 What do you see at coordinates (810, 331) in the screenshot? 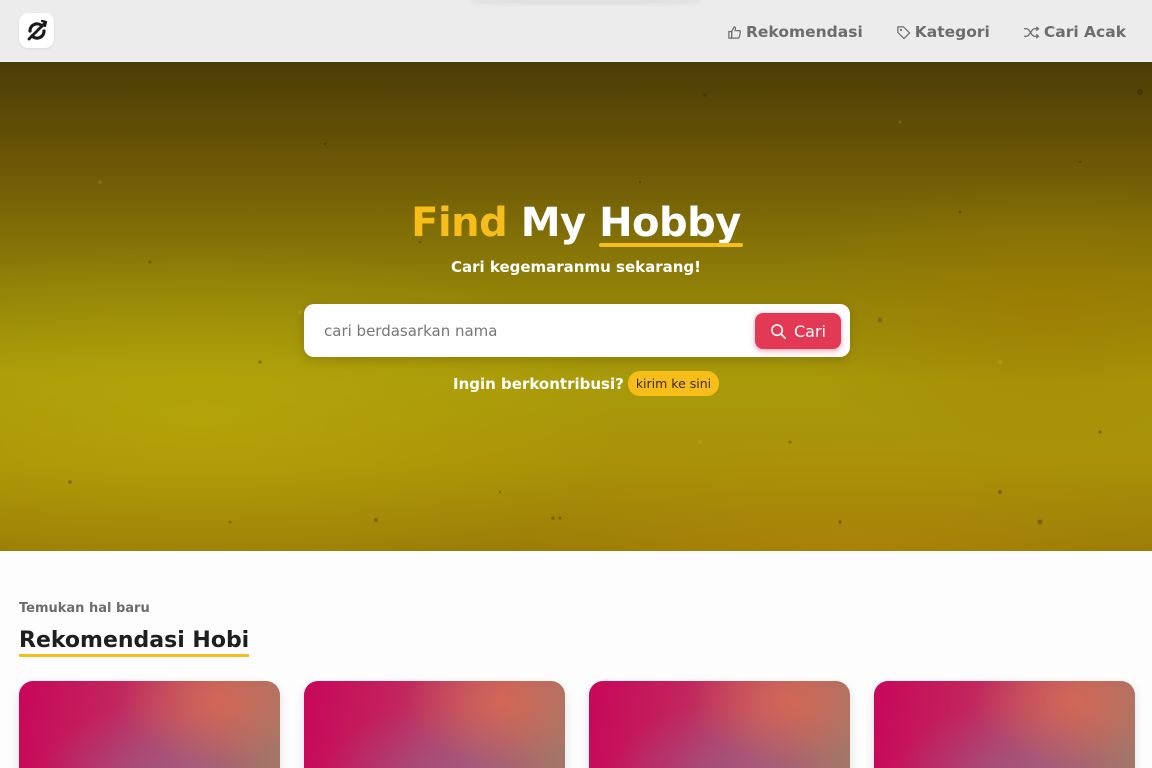
I see `search-button-label: Cari` at bounding box center [810, 331].